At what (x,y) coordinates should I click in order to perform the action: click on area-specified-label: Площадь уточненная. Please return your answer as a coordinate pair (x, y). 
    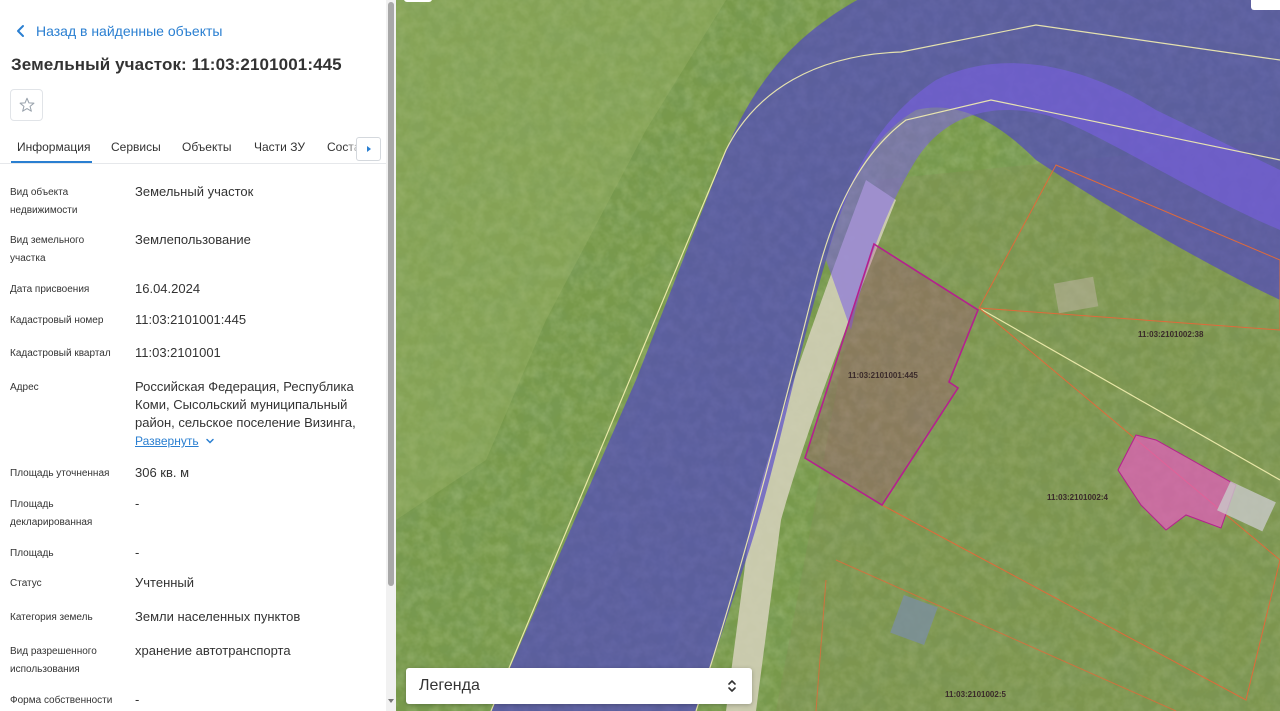
    Looking at the image, I should click on (60, 473).